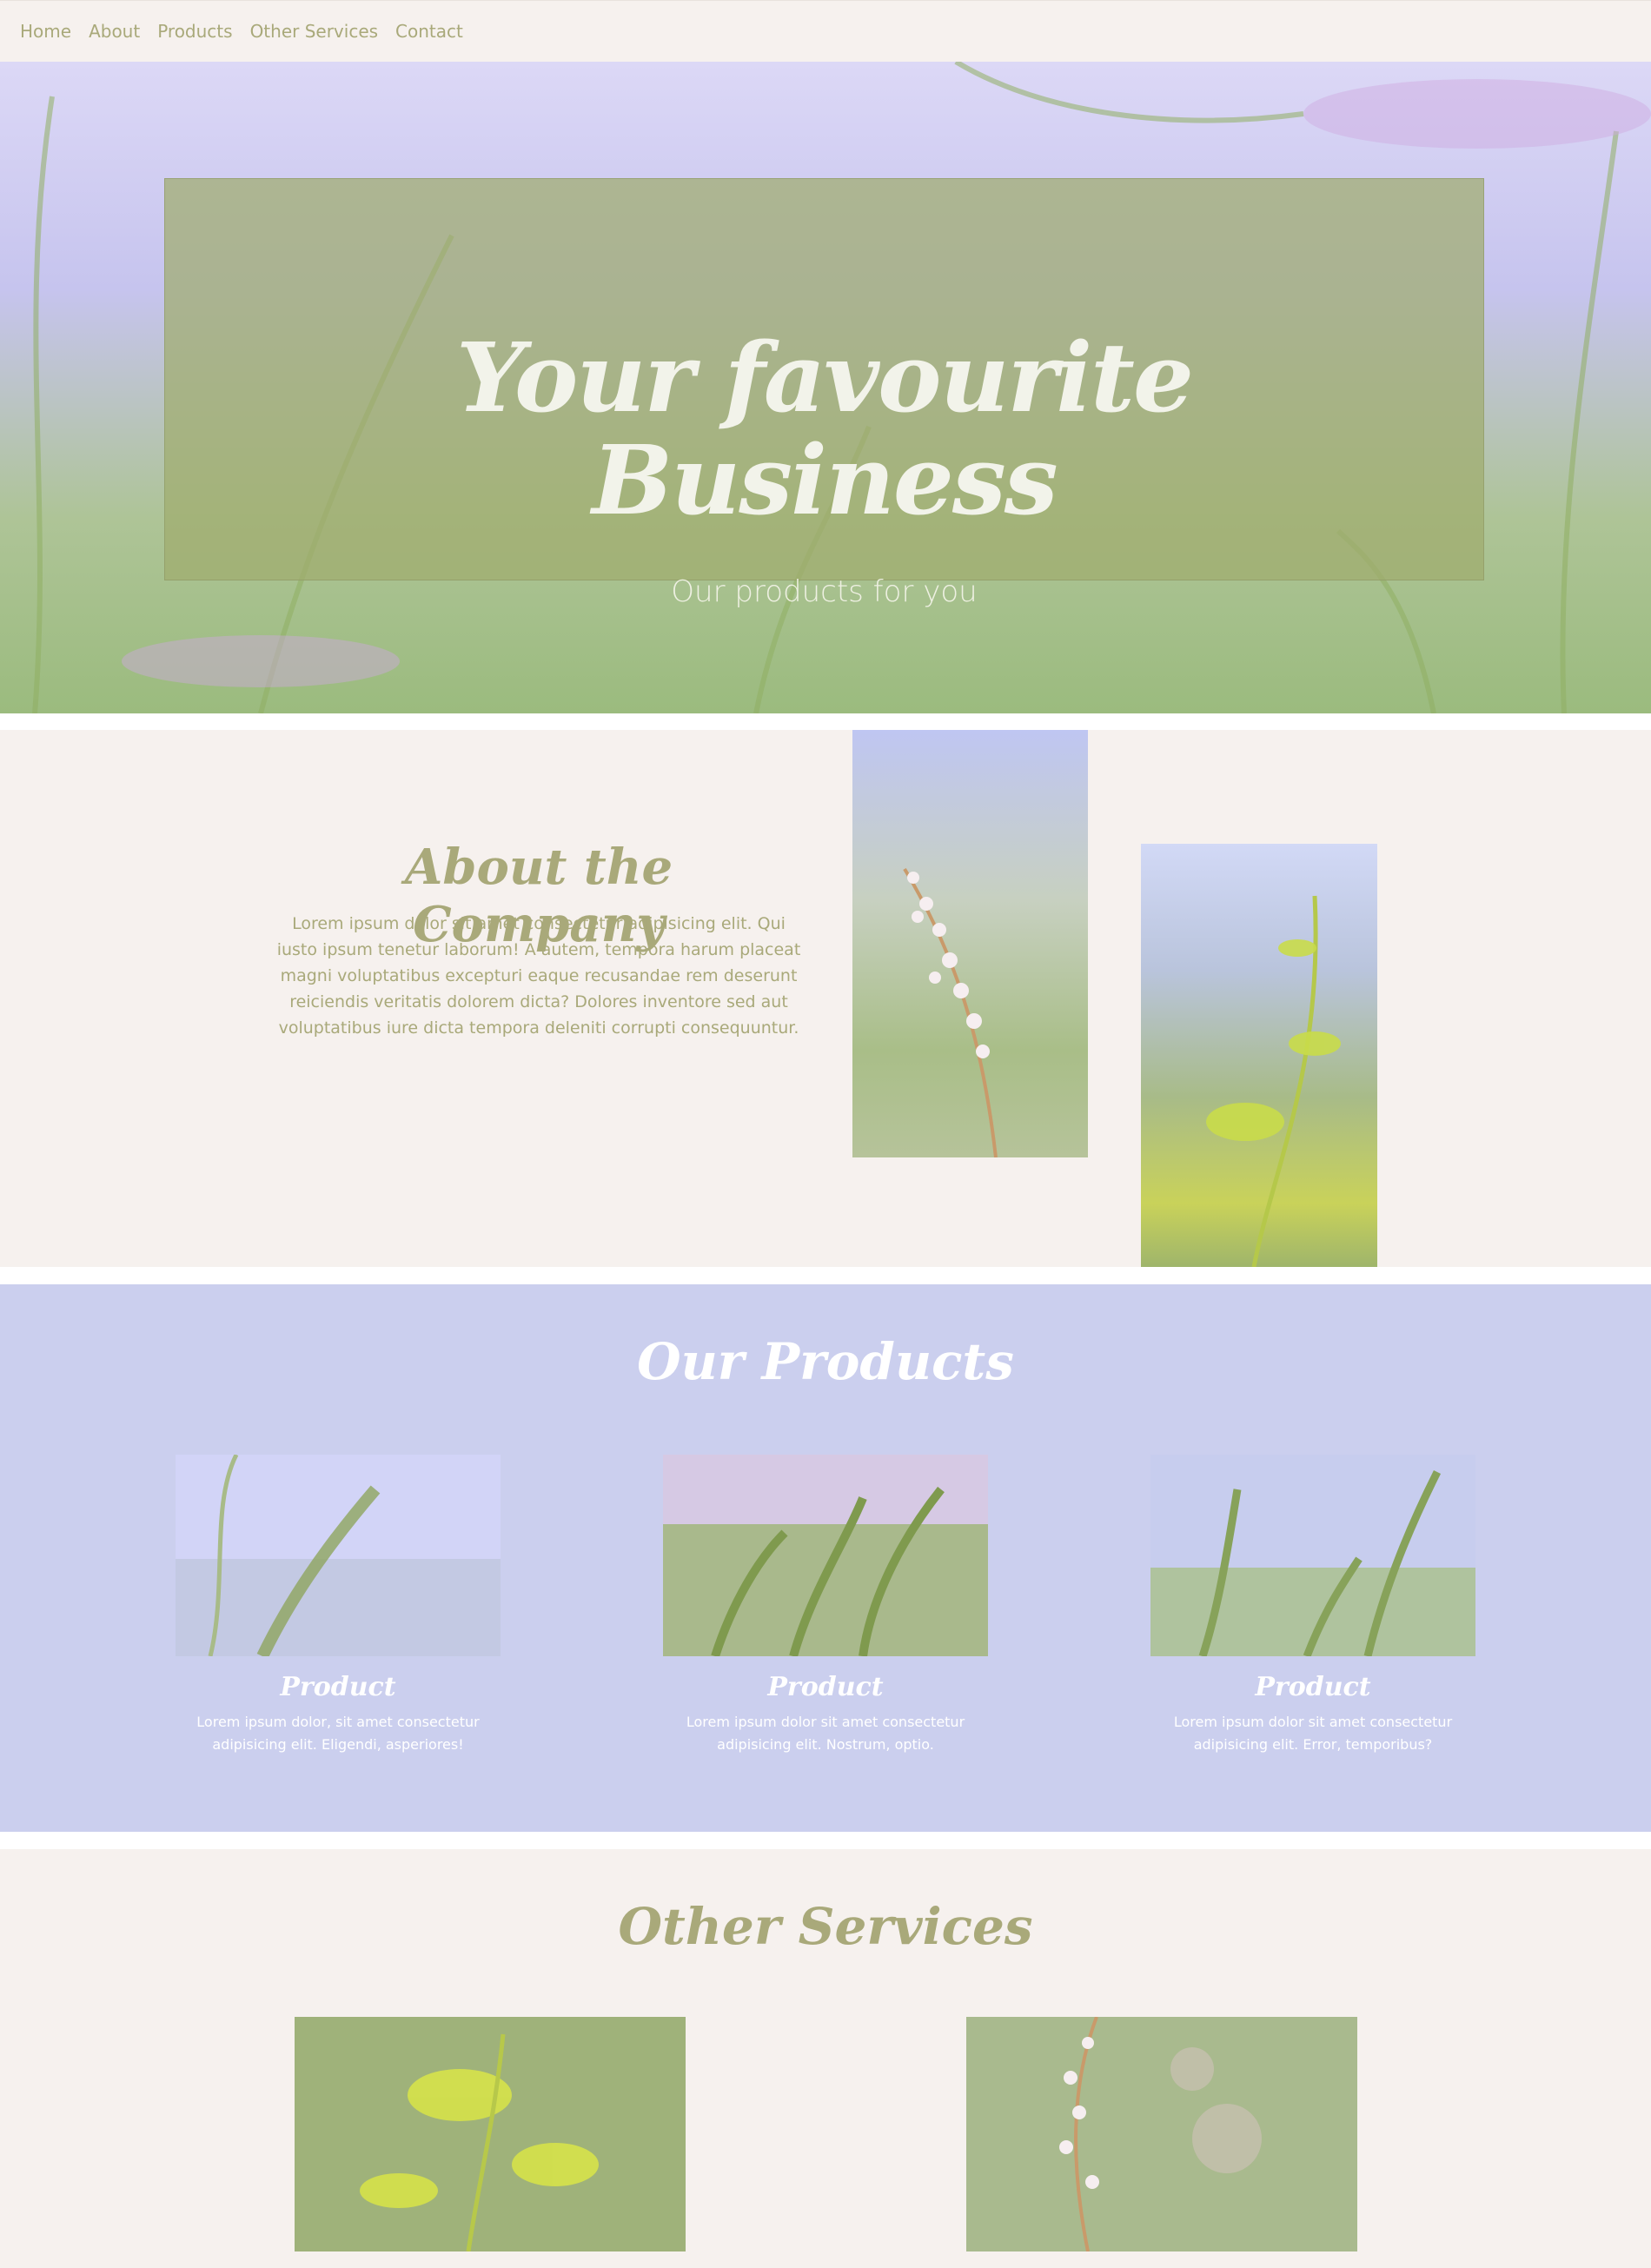 The width and height of the screenshot is (1651, 2268). I want to click on about-photo-flower, so click(970, 943).